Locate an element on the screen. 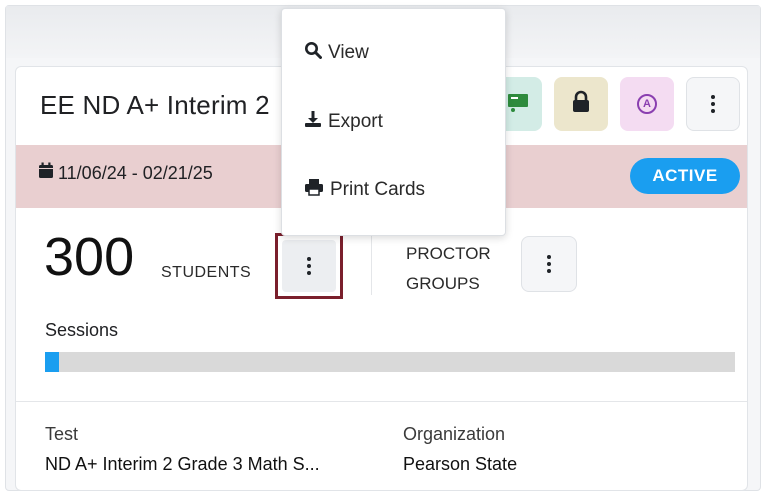 This screenshot has width=763, height=495. student-count: 300 is located at coordinates (89, 257).